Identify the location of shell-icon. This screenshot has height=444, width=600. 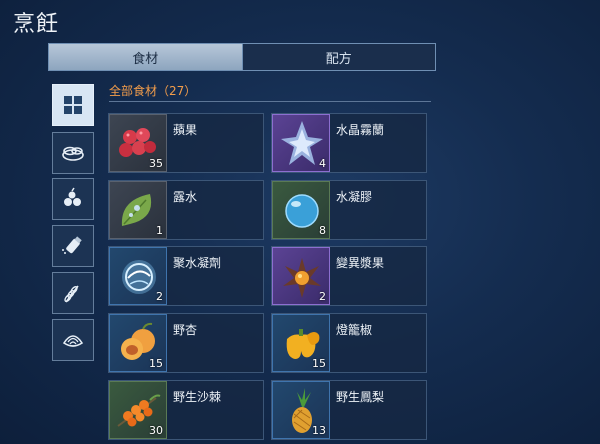
(73, 341).